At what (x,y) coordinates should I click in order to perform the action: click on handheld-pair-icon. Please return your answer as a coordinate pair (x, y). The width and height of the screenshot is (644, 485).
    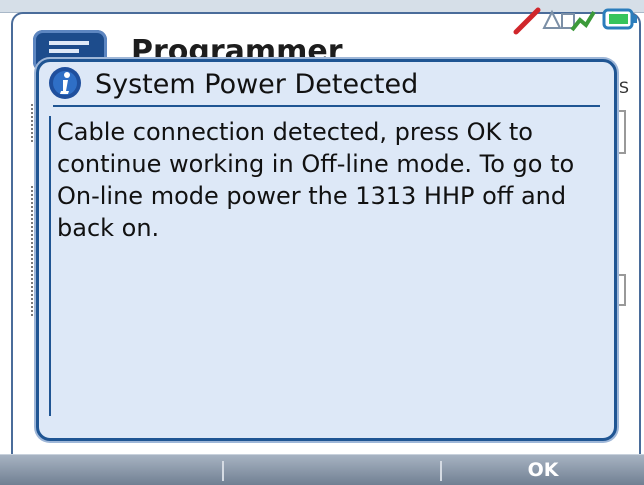
    Looking at the image, I should click on (569, 20).